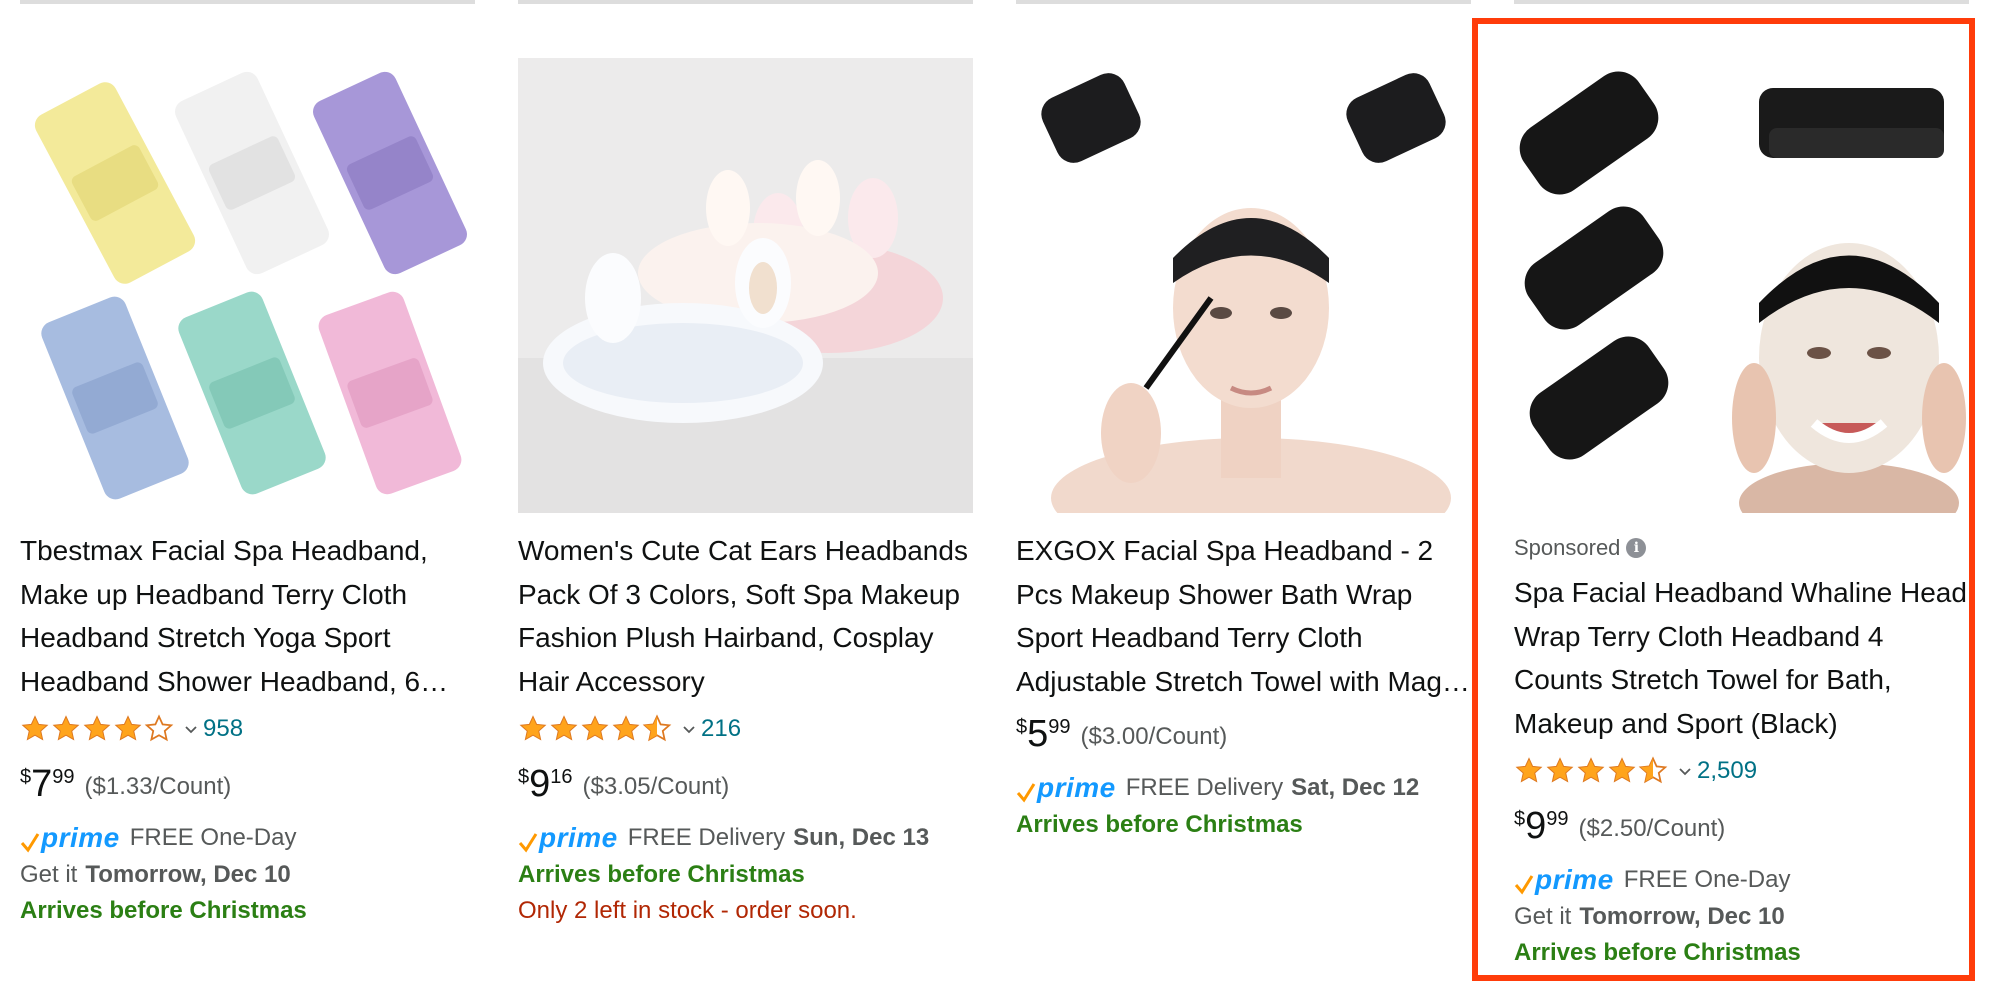  What do you see at coordinates (1154, 736) in the screenshot?
I see `unit-price: ($3.00/Count)` at bounding box center [1154, 736].